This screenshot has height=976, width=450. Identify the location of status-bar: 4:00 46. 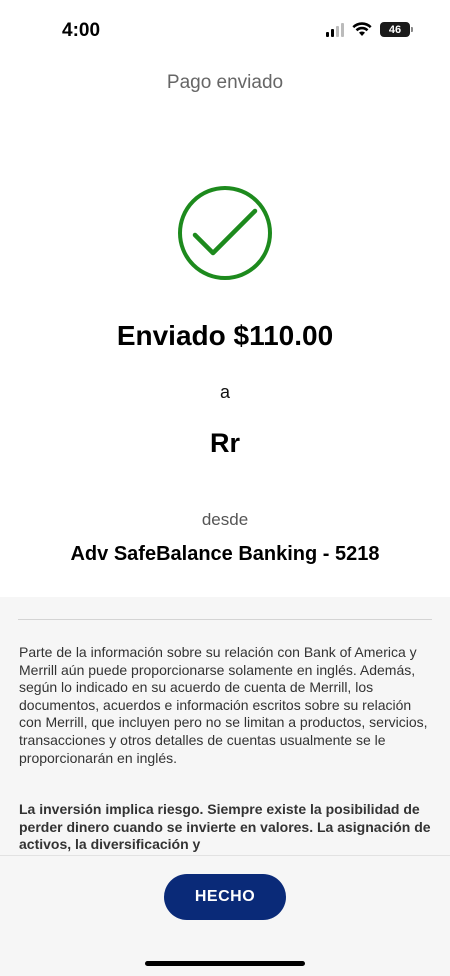
(225, 30).